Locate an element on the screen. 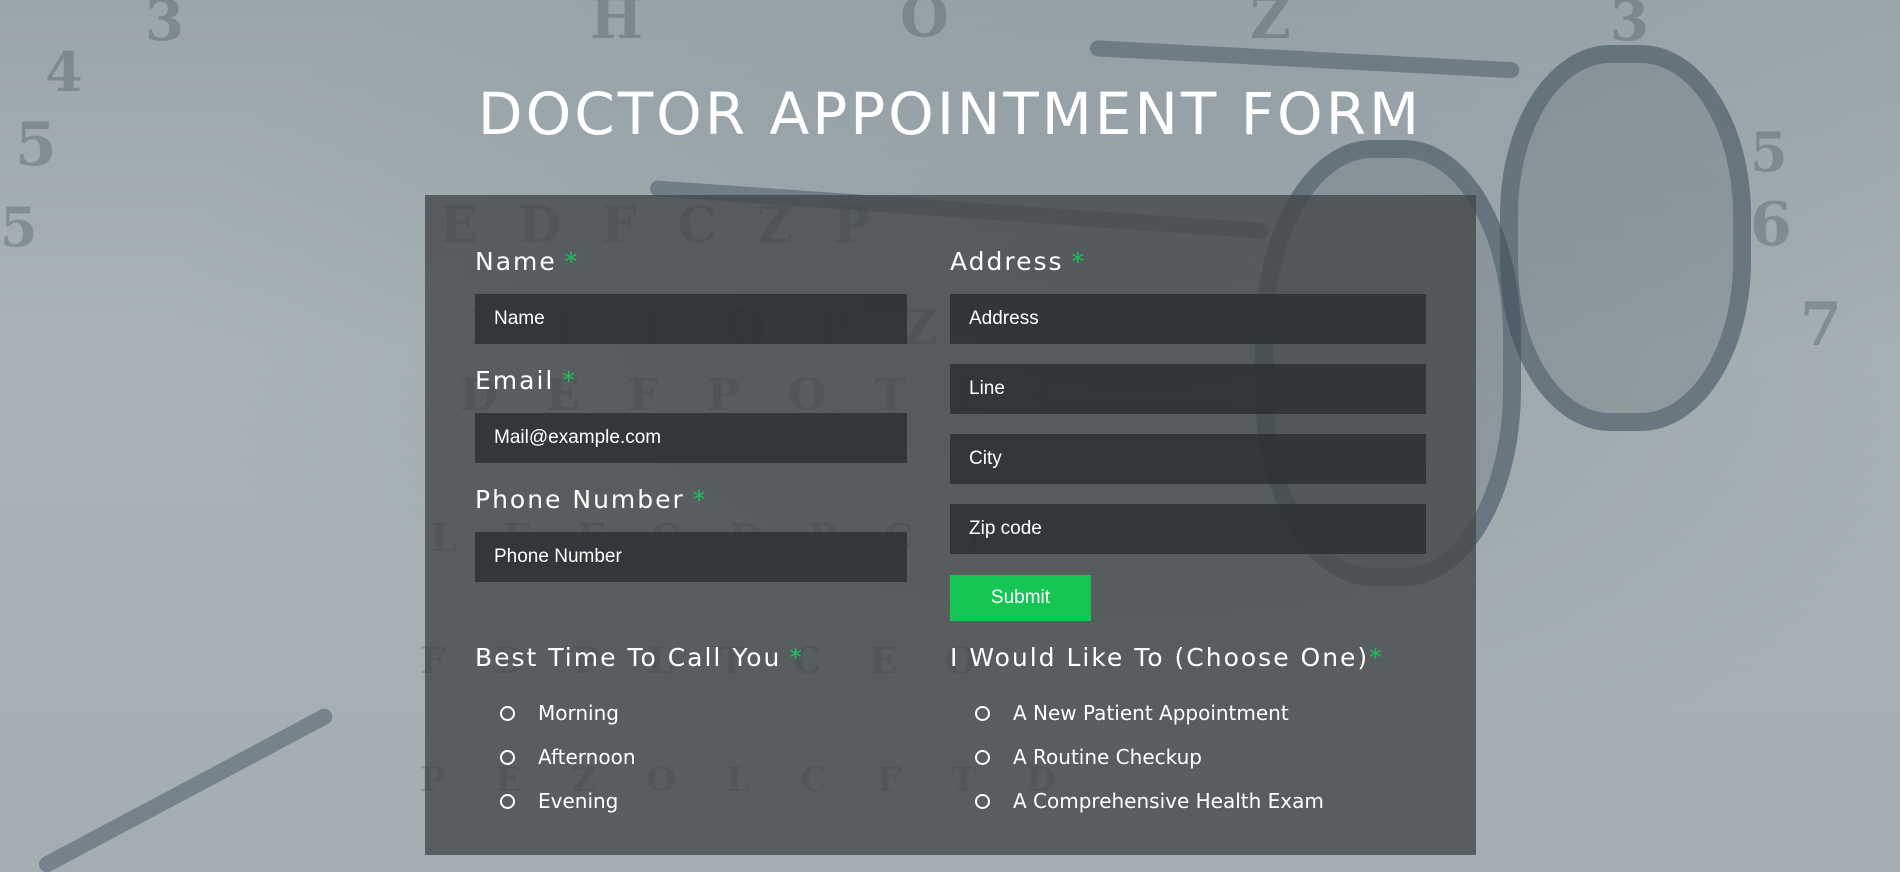 This screenshot has height=872, width=1900. eye-chart-glyph: 6 is located at coordinates (1771, 225).